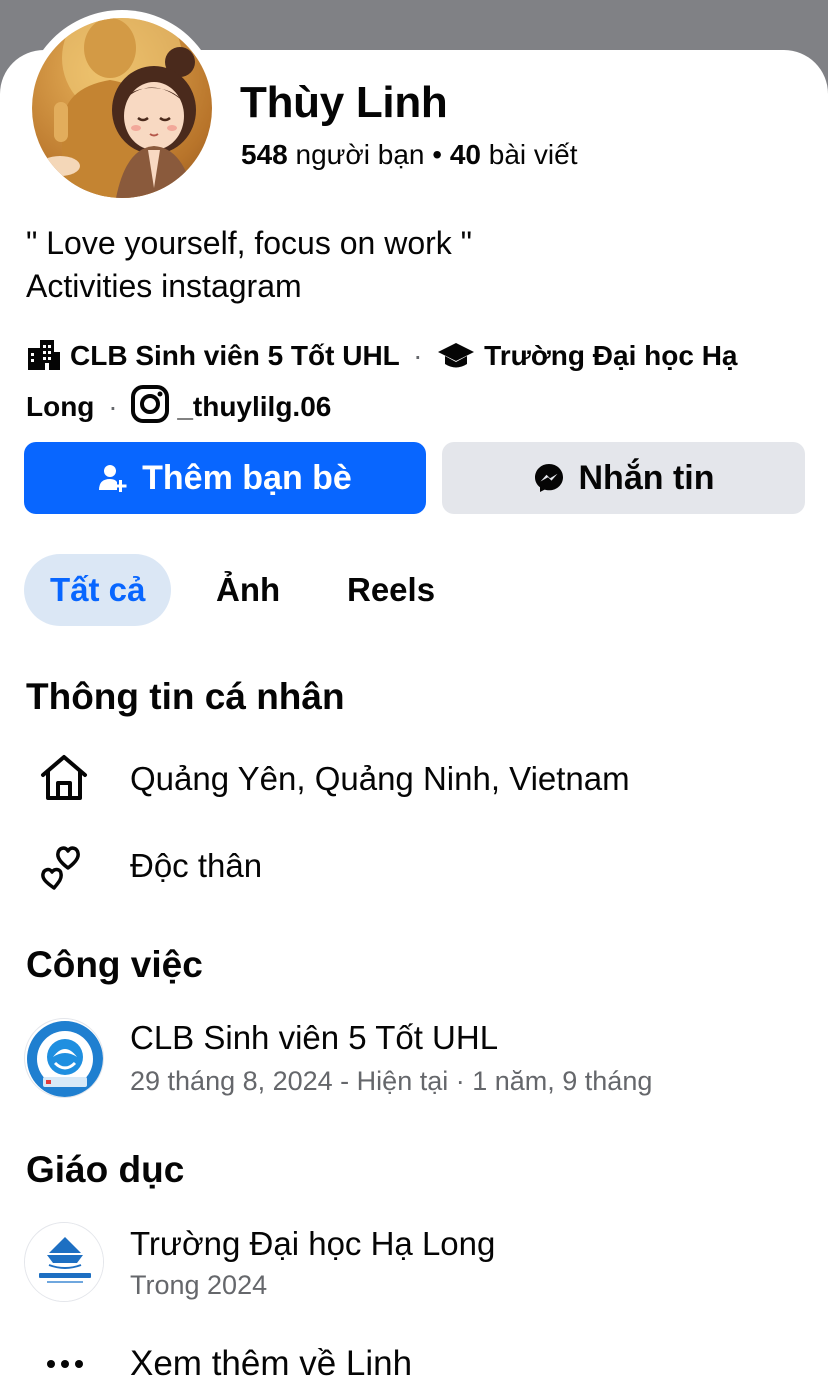 The height and width of the screenshot is (1383, 828). Describe the element at coordinates (64, 1058) in the screenshot. I see `club-logo` at that location.